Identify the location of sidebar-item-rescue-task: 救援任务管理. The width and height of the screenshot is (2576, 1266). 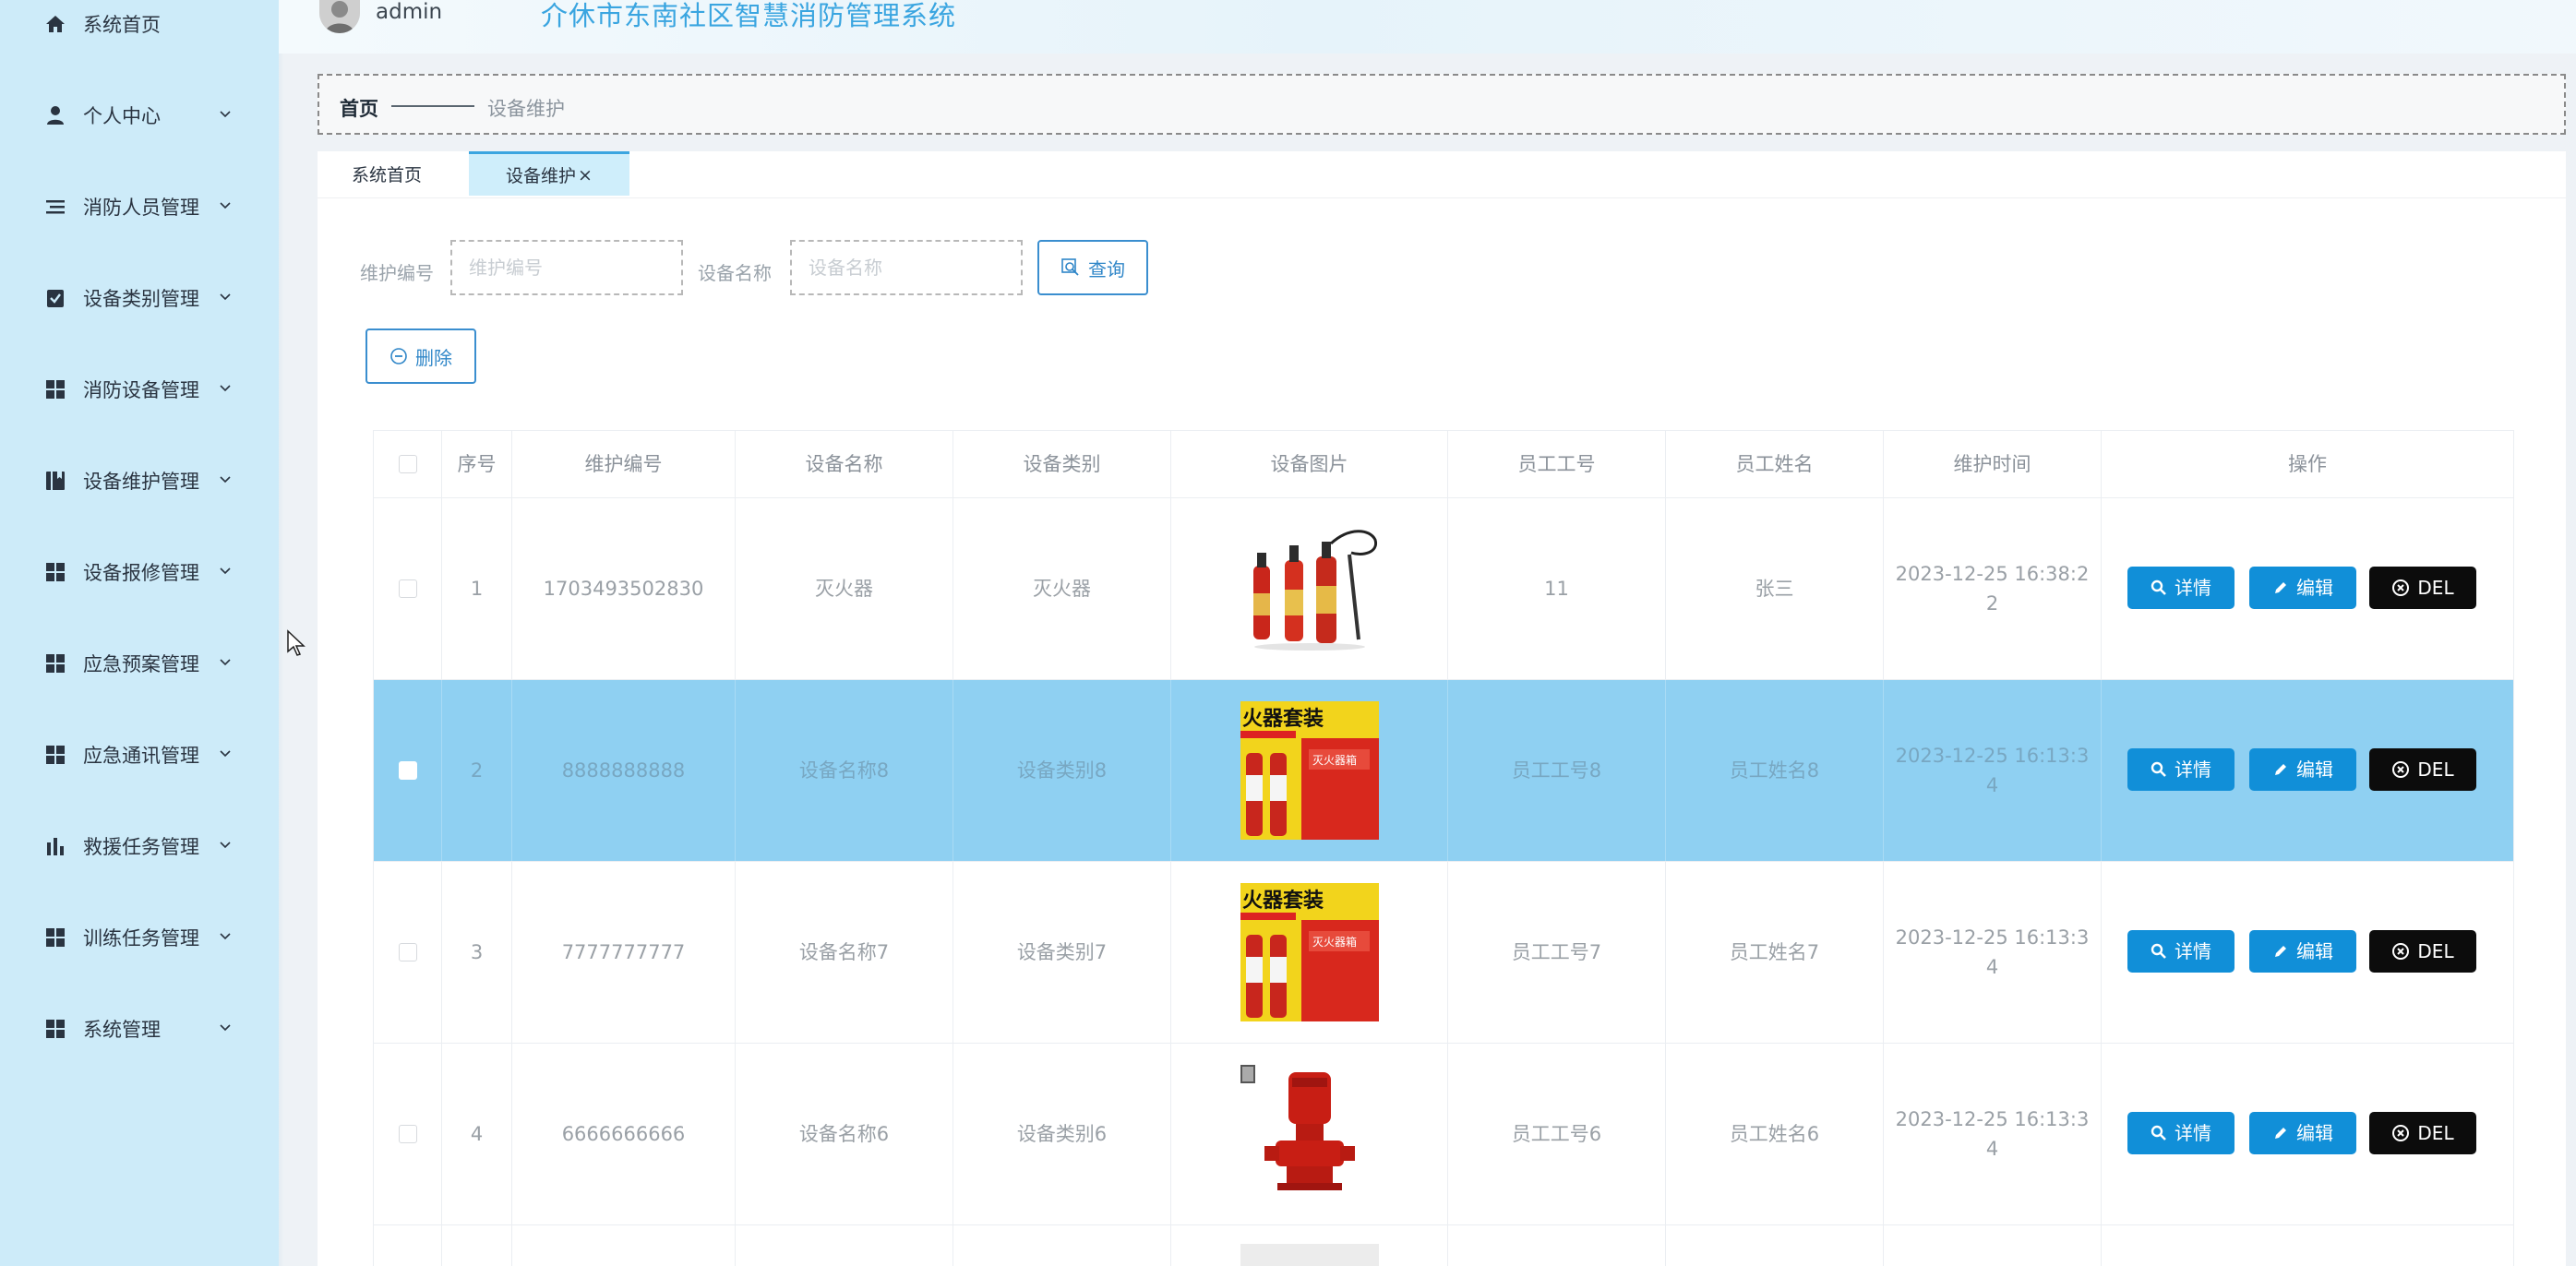
(139, 846).